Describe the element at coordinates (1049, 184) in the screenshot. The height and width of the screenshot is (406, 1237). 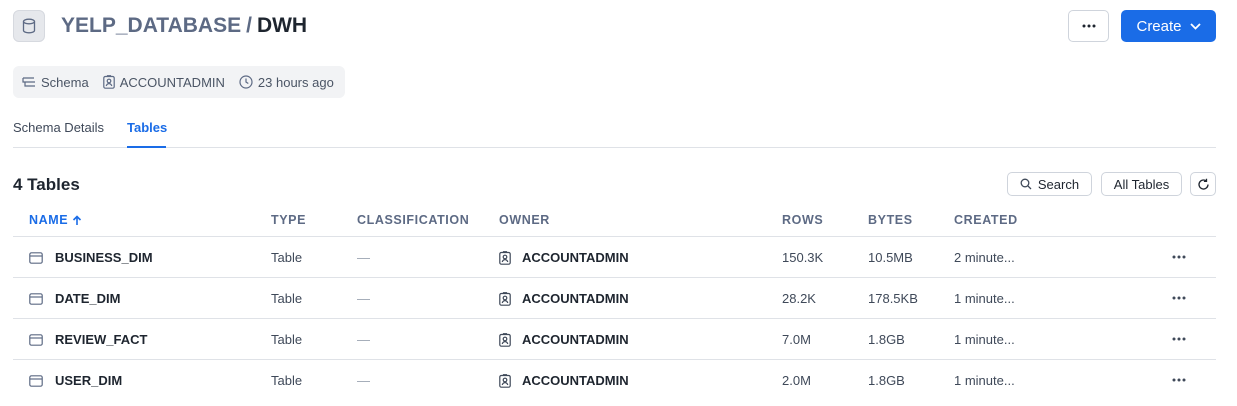
I see `search-button: Search` at that location.